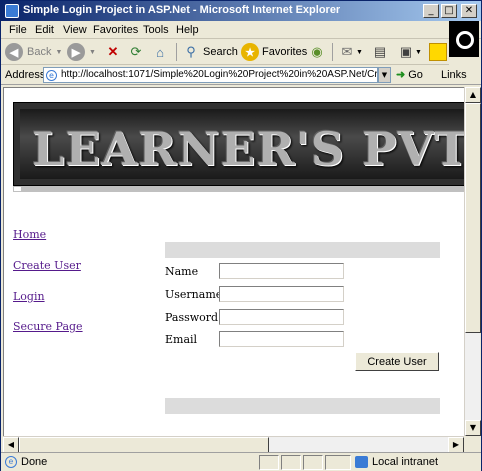  Describe the element at coordinates (144, 445) in the screenshot. I see `horizontal-scroll-thumb` at that location.